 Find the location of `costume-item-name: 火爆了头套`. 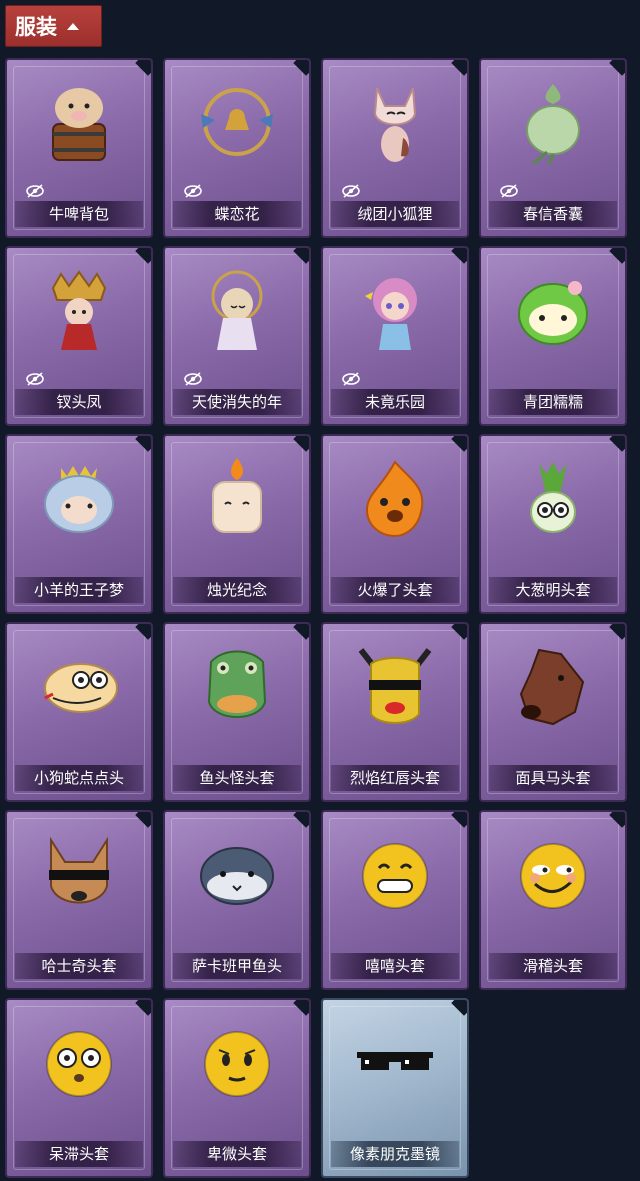

costume-item-name: 火爆了头套 is located at coordinates (395, 590).